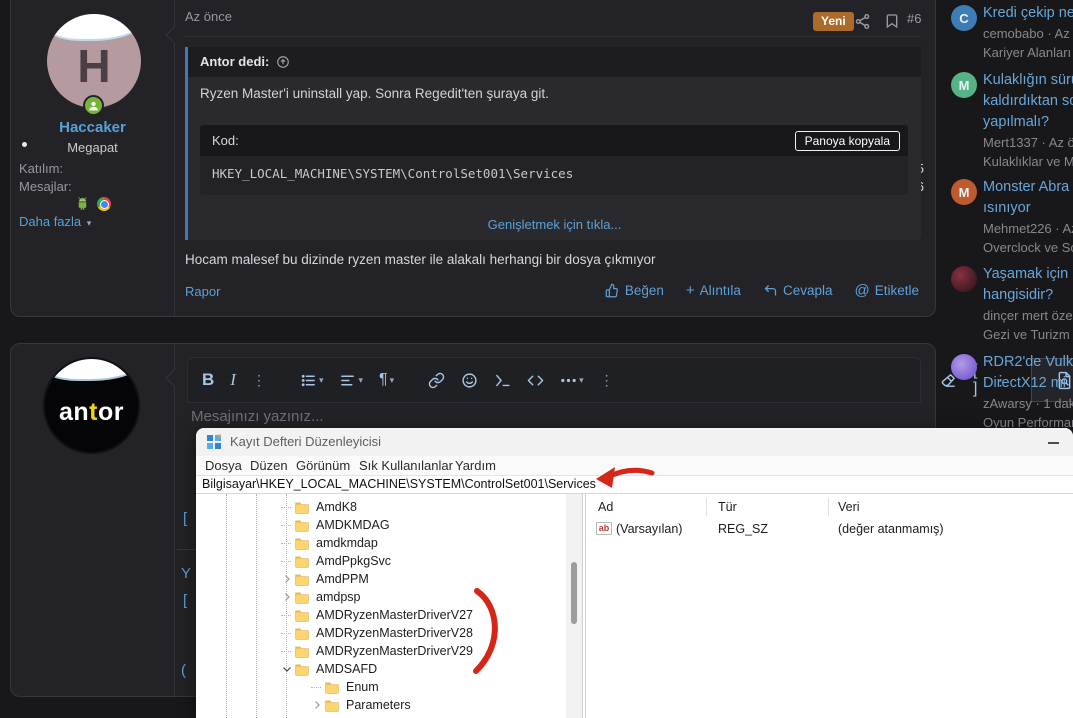 The height and width of the screenshot is (718, 1073). What do you see at coordinates (346, 669) in the screenshot?
I see `tree-node-label: AMDSAFD` at bounding box center [346, 669].